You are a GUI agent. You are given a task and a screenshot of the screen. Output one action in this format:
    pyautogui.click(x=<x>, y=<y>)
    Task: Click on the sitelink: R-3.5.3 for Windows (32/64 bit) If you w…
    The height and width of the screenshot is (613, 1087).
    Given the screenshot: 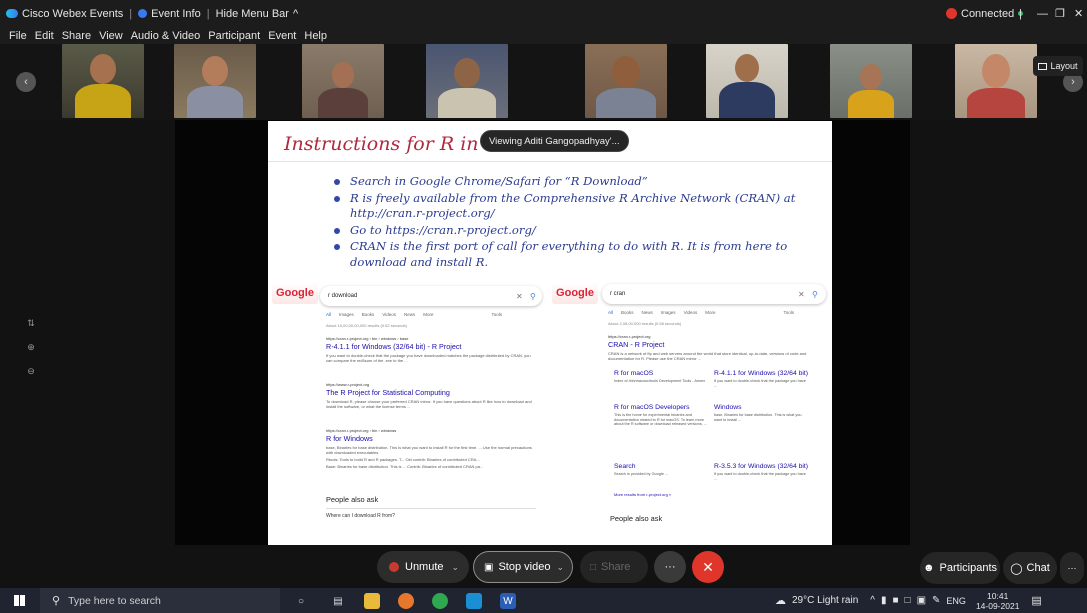 What is the action you would take?
    pyautogui.click(x=761, y=472)
    